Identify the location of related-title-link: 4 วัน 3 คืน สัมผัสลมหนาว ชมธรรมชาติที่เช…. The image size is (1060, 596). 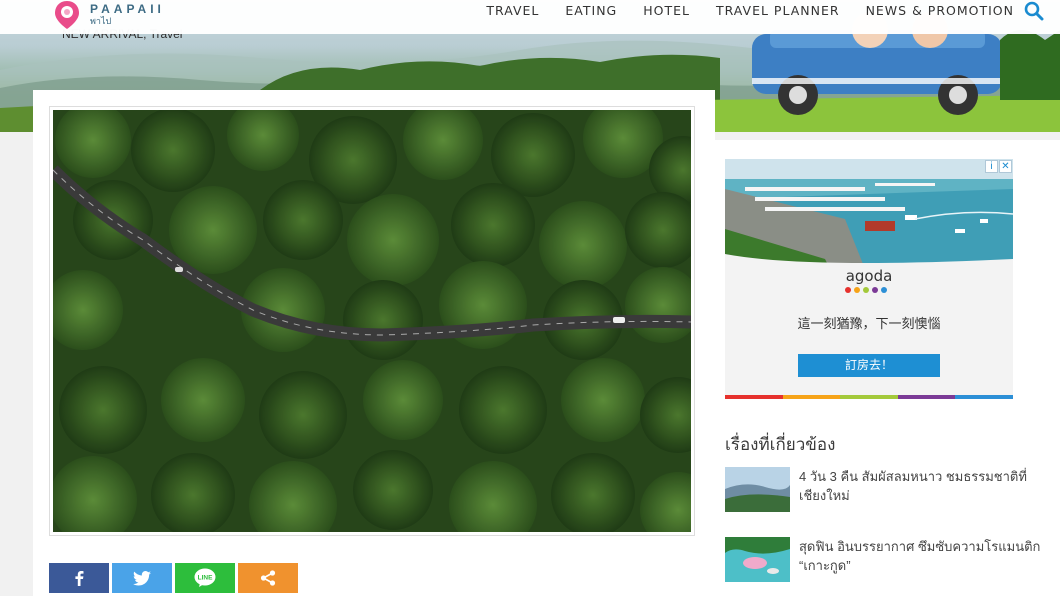
(924, 486).